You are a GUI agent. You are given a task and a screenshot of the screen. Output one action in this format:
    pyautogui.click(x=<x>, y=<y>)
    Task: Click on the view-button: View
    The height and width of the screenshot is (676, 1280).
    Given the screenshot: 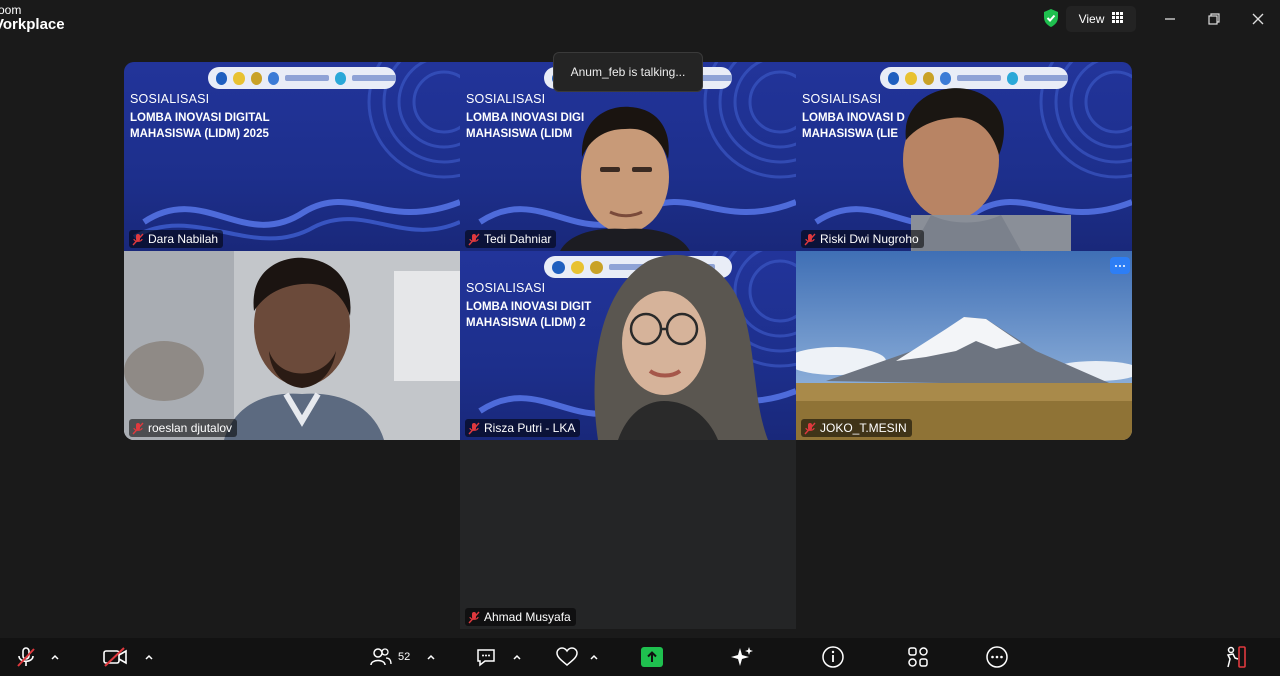 What is the action you would take?
    pyautogui.click(x=1101, y=19)
    